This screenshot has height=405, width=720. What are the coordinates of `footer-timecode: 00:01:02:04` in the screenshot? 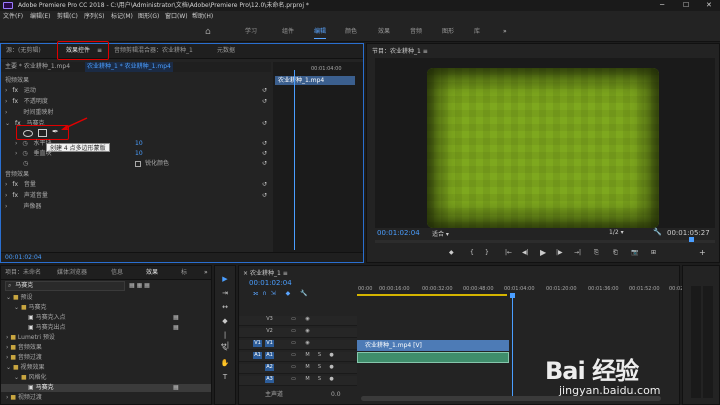 It's located at (23, 258).